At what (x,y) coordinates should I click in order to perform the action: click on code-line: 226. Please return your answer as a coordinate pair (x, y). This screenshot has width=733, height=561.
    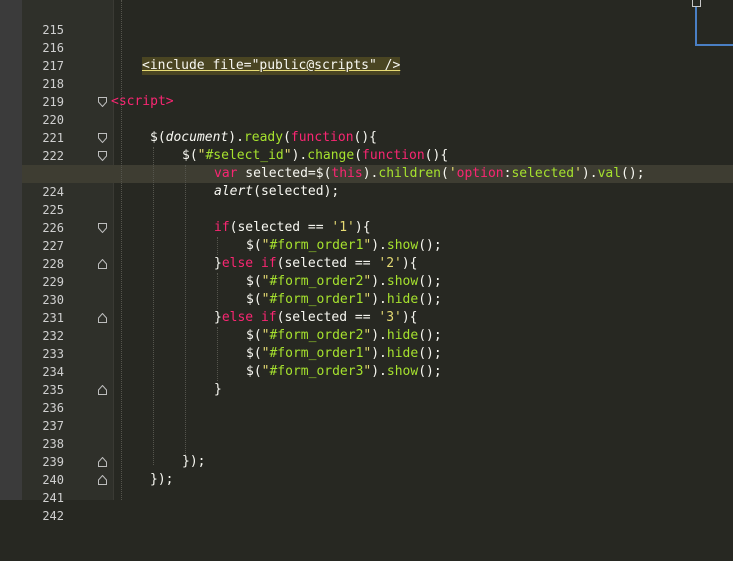
    Looking at the image, I should click on (377, 218).